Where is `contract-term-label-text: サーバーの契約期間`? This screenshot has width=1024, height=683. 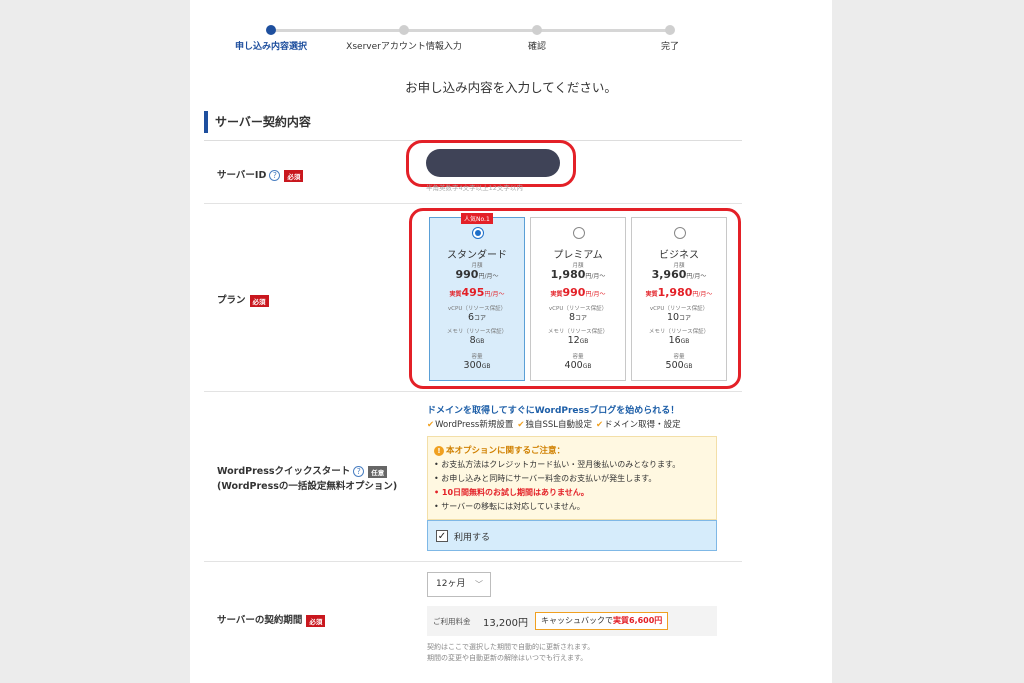 contract-term-label-text: サーバーの契約期間 is located at coordinates (260, 620).